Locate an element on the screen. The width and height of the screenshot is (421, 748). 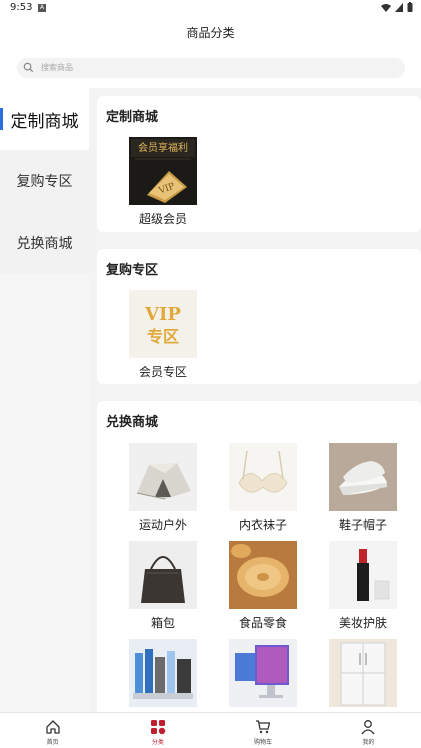
title-bar: 商品分类 is located at coordinates (210, 33).